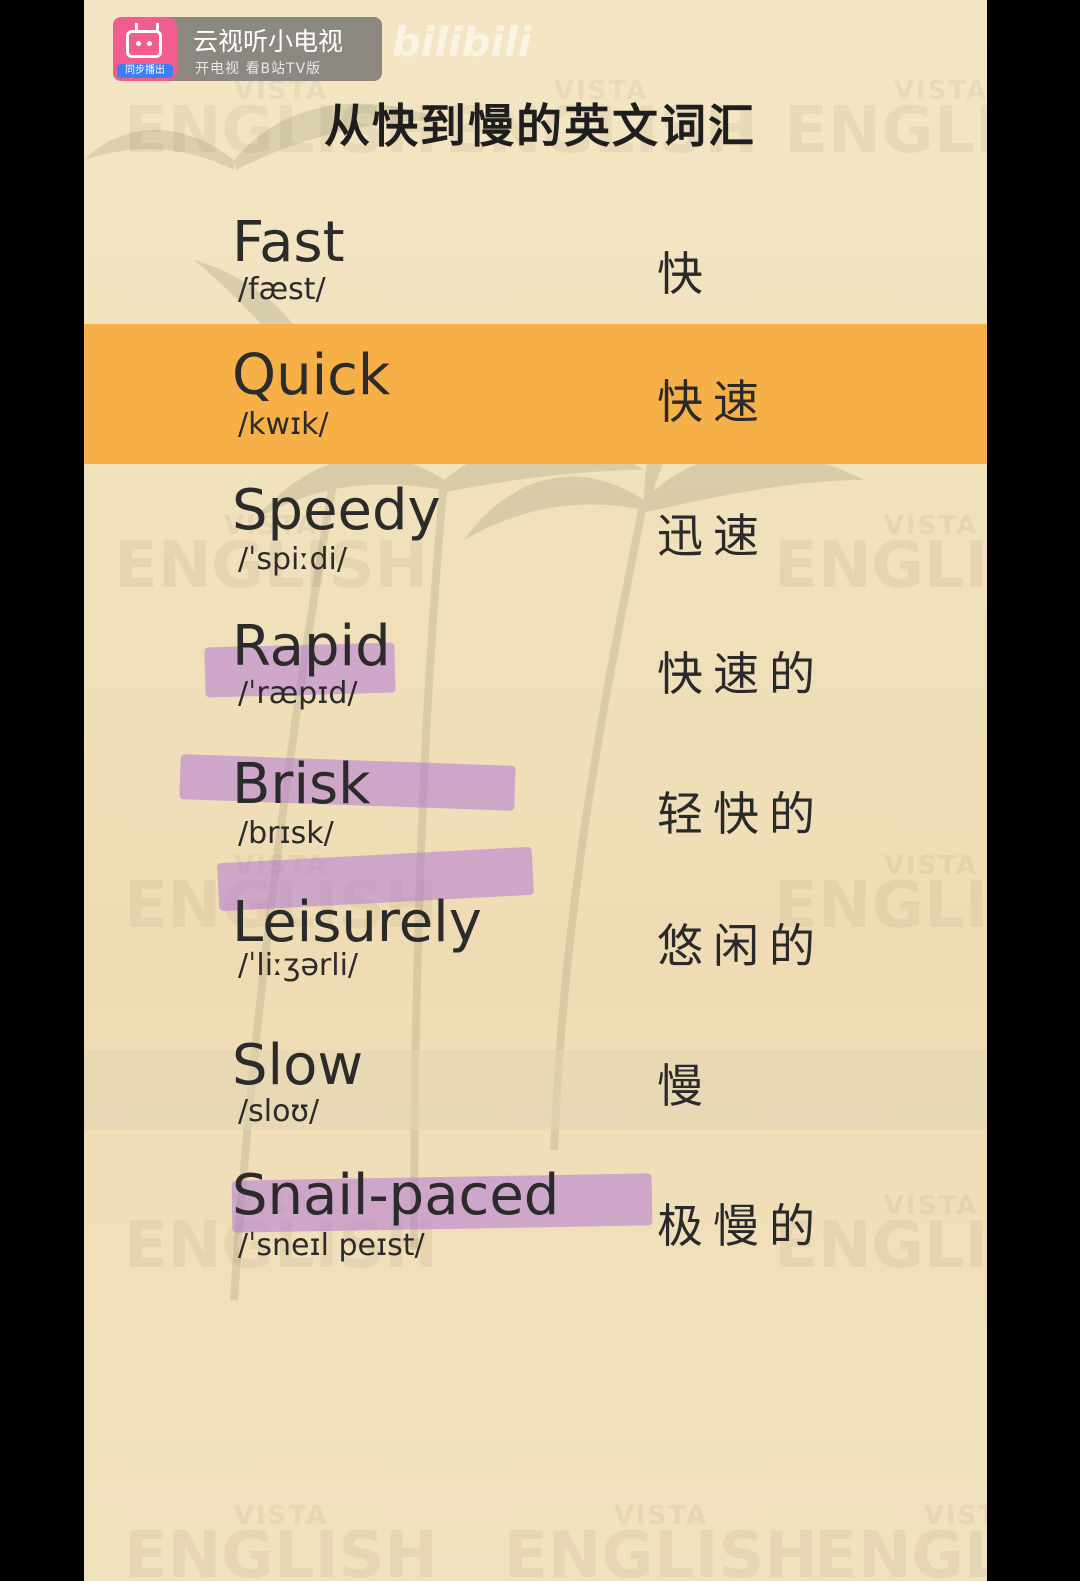 The image size is (1080, 1581). What do you see at coordinates (258, 69) in the screenshot?
I see `app-subtitle: 开电视 看B站TV版` at bounding box center [258, 69].